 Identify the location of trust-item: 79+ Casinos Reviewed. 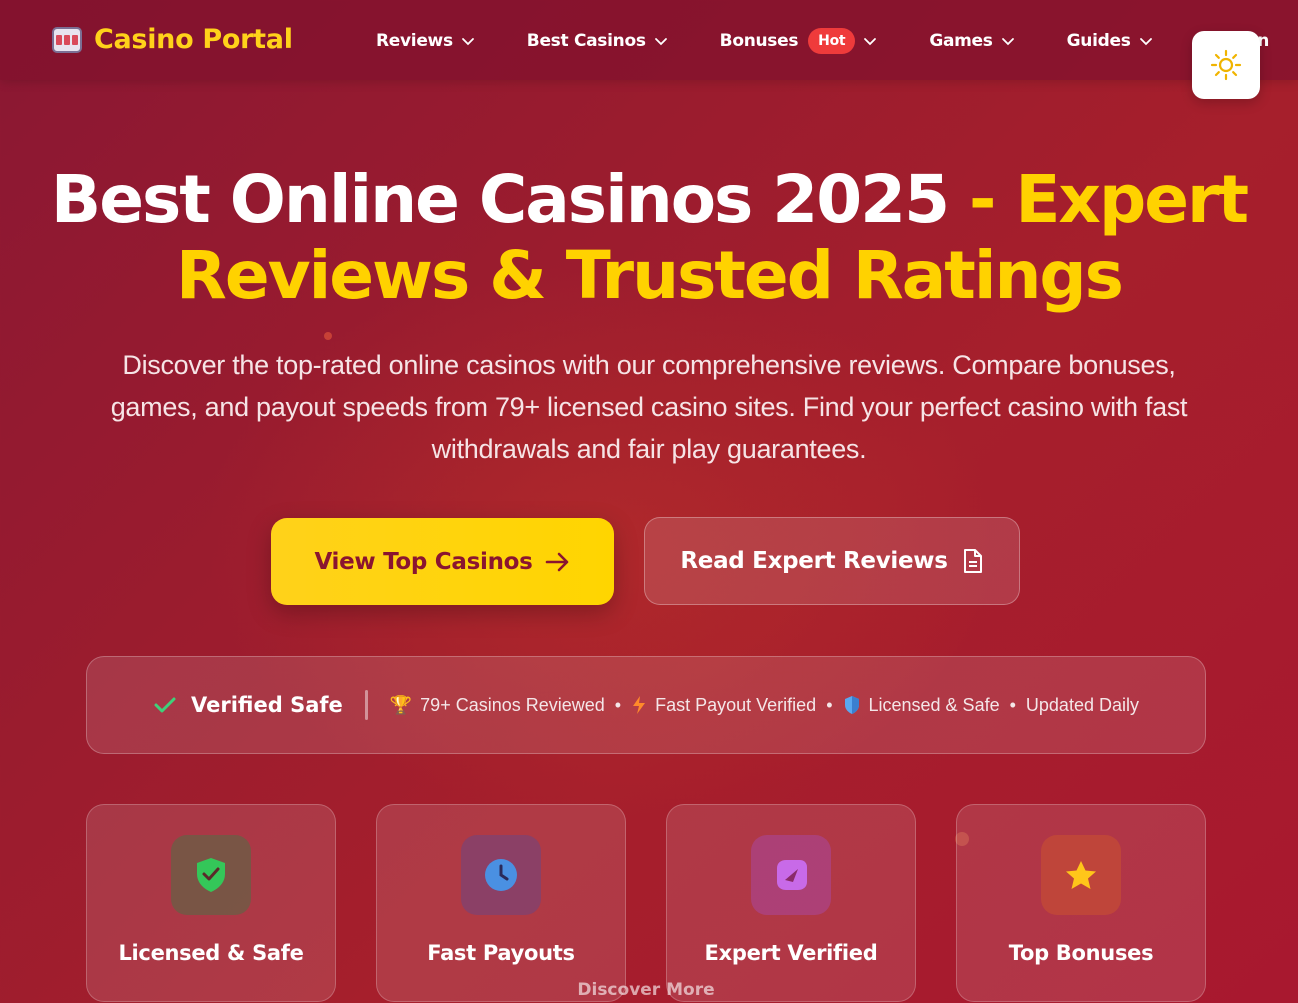
(512, 704).